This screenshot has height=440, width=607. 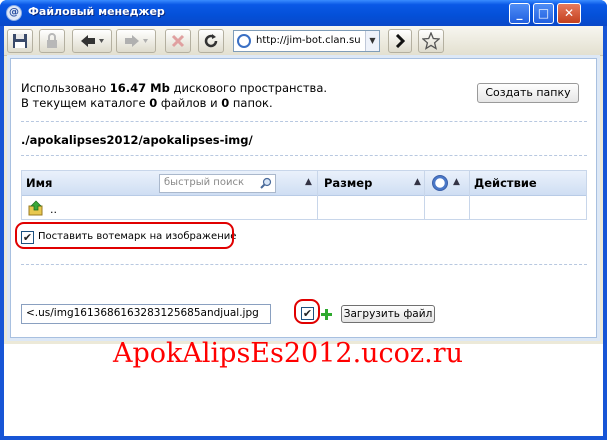 I want to click on parent-dir-label: .., so click(x=53, y=209).